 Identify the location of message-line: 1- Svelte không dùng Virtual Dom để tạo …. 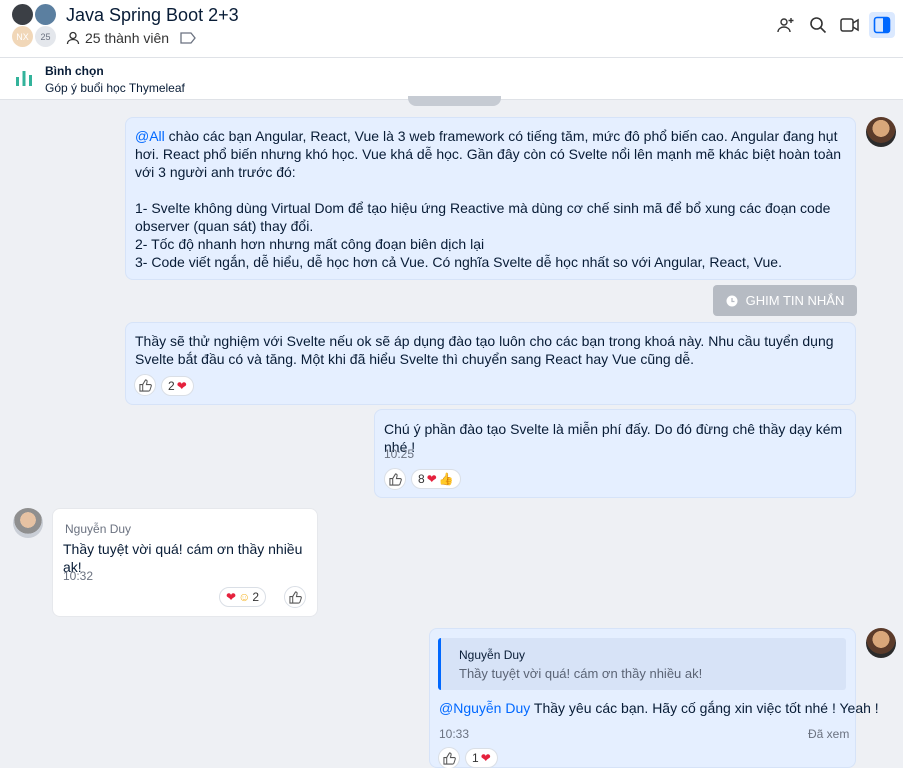
(483, 217).